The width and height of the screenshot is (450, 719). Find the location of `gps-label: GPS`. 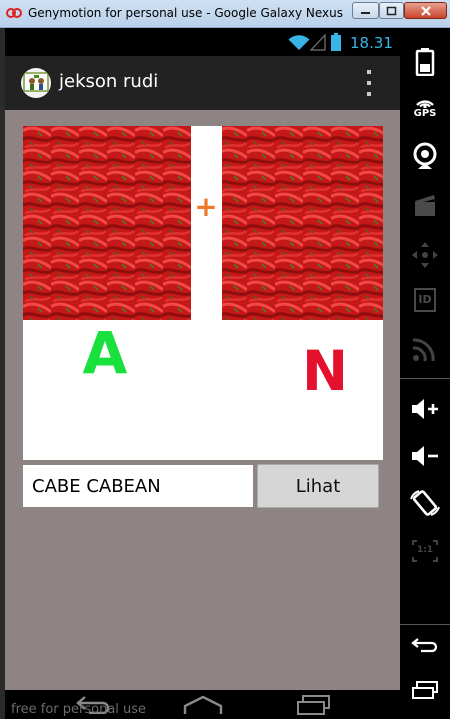

gps-label: GPS is located at coordinates (425, 113).